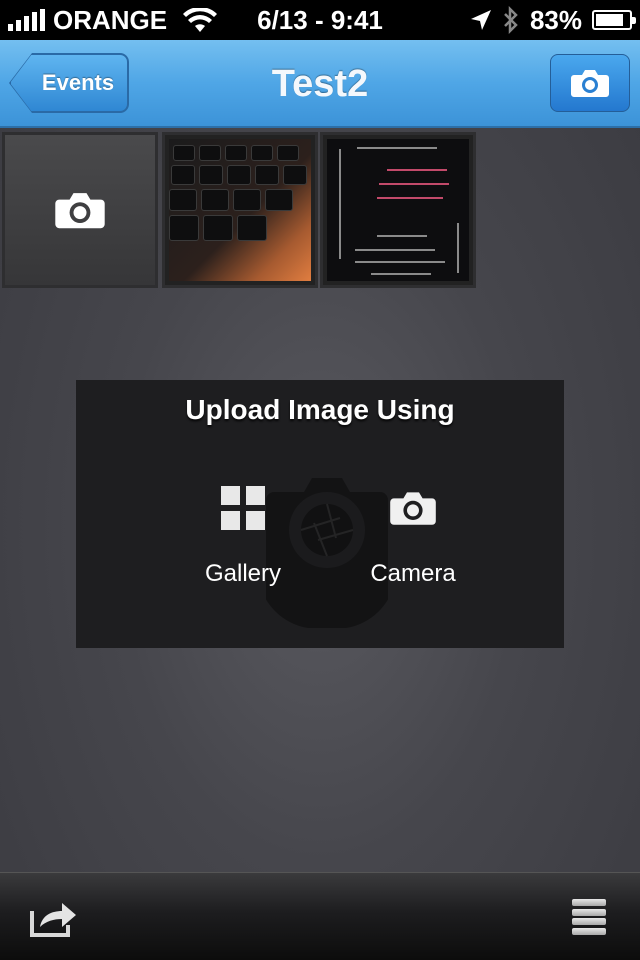 Image resolution: width=640 pixels, height=960 pixels. I want to click on bluetooth-icon, so click(511, 20).